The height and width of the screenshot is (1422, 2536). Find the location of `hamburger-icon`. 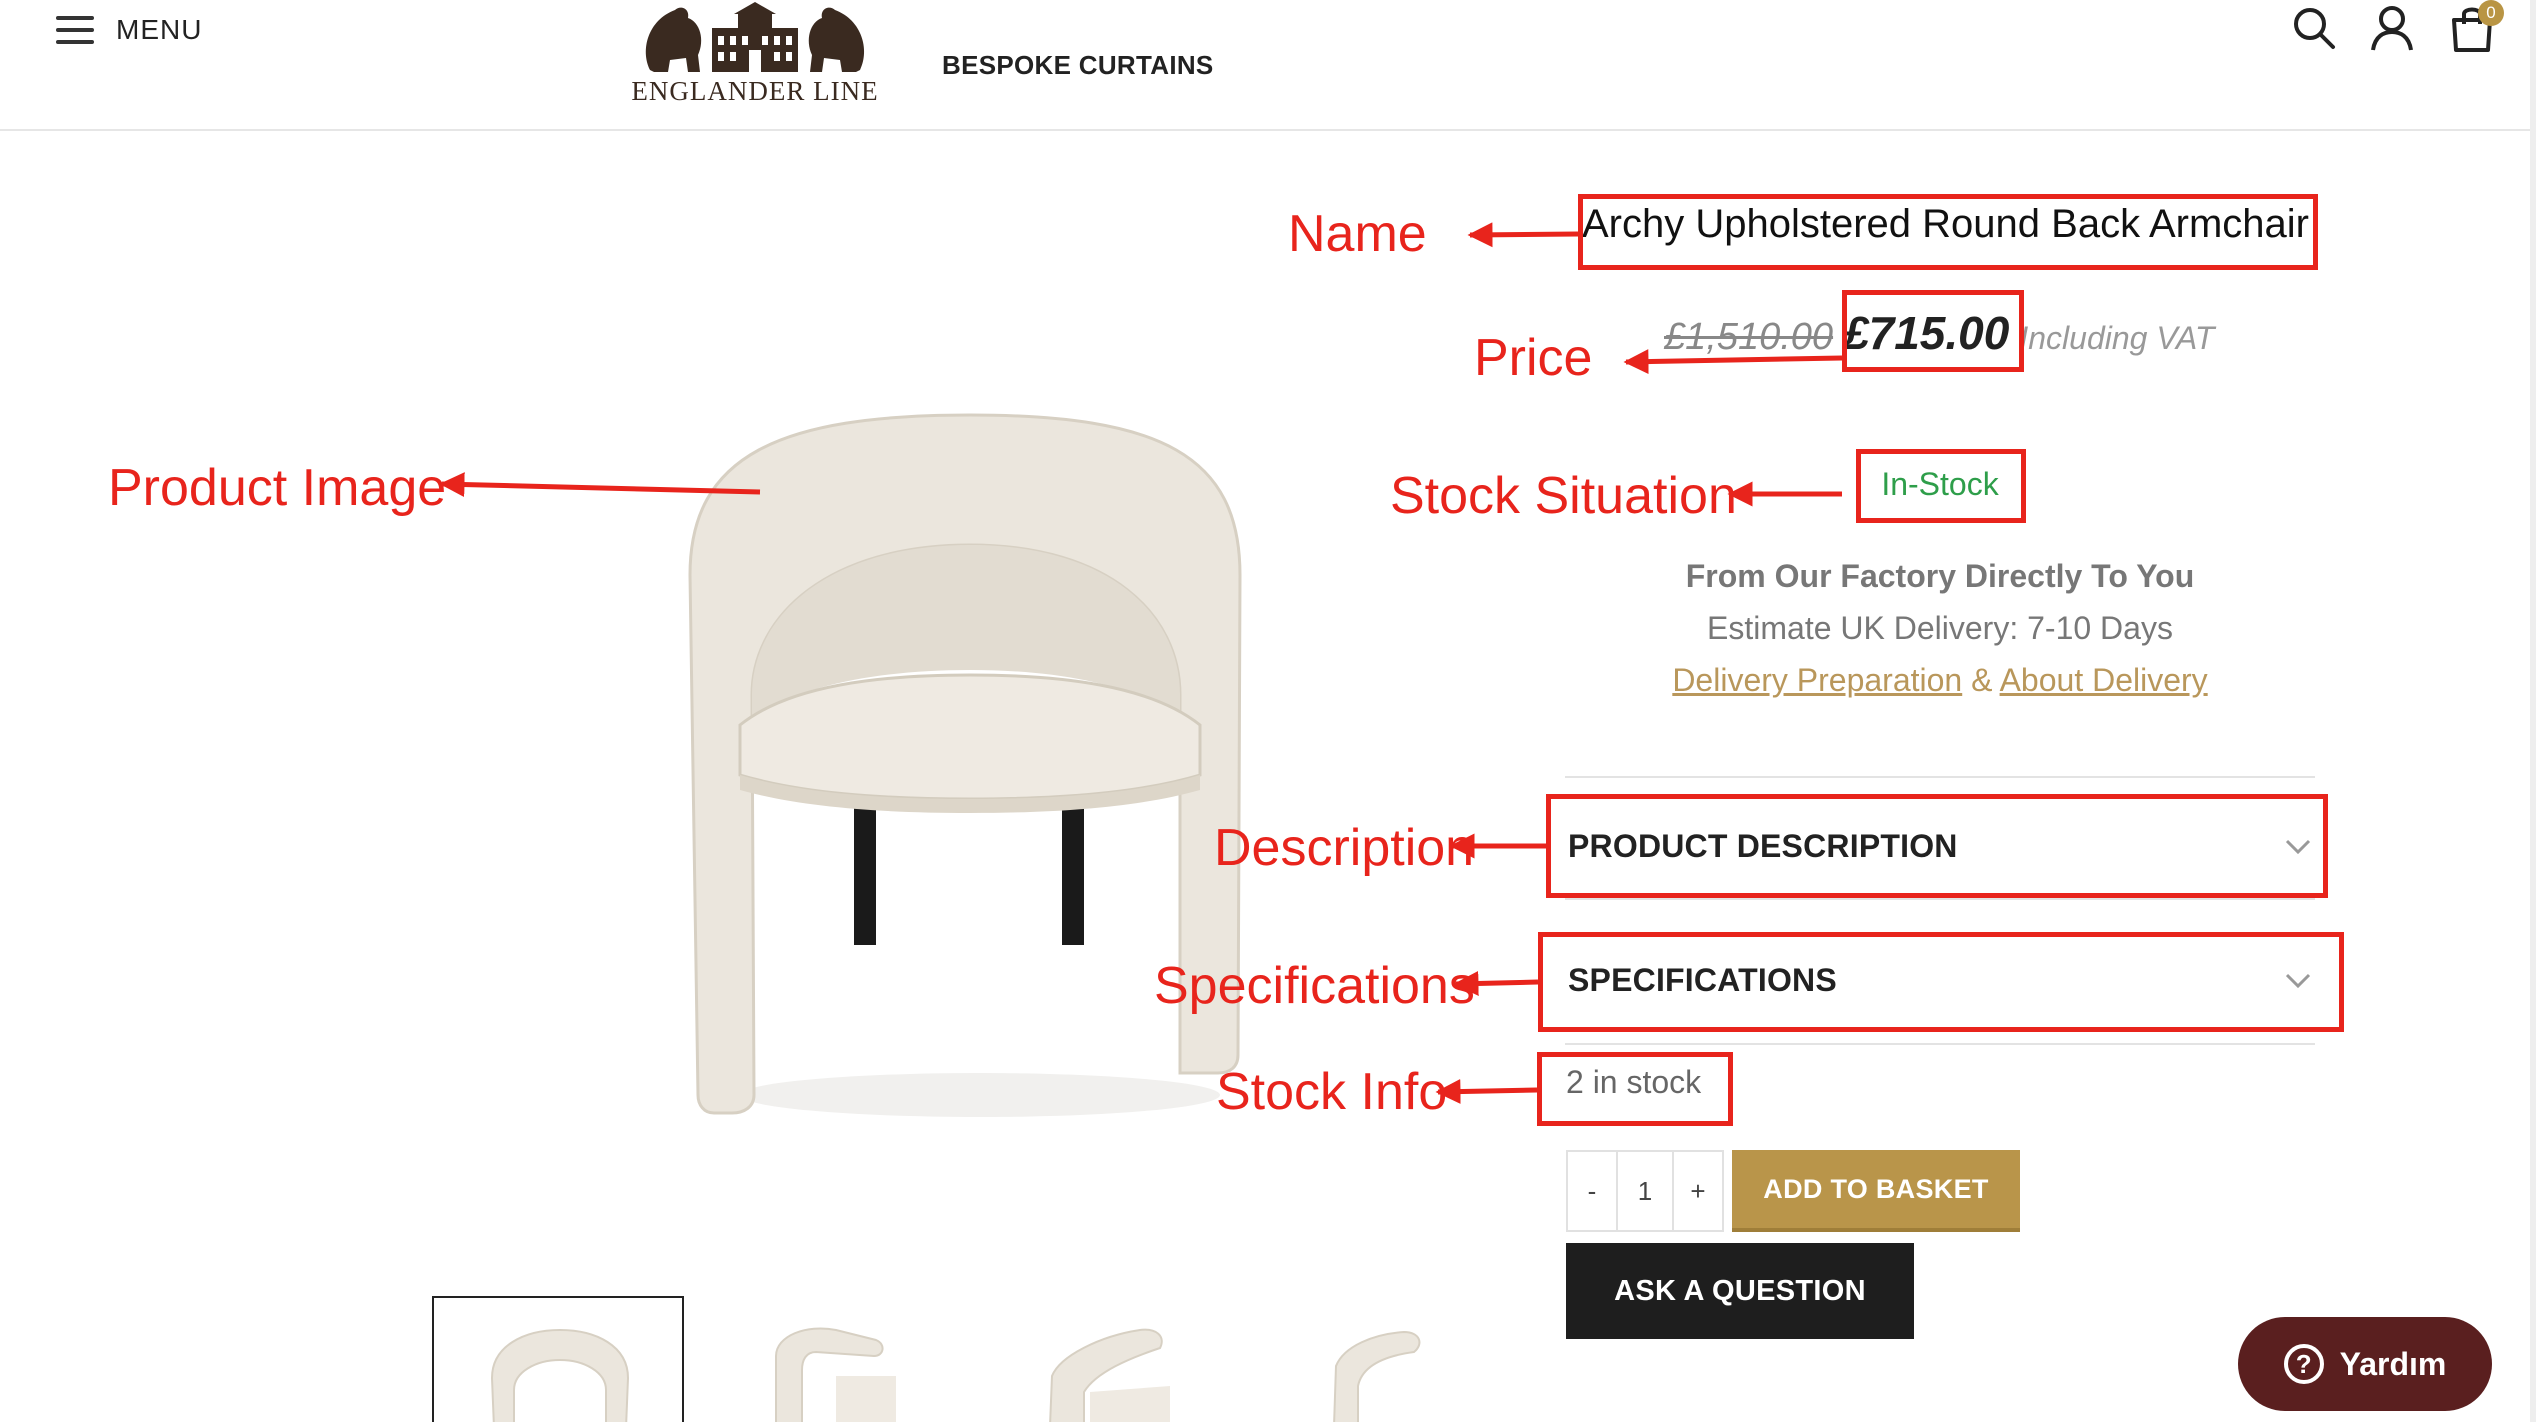

hamburger-icon is located at coordinates (75, 30).